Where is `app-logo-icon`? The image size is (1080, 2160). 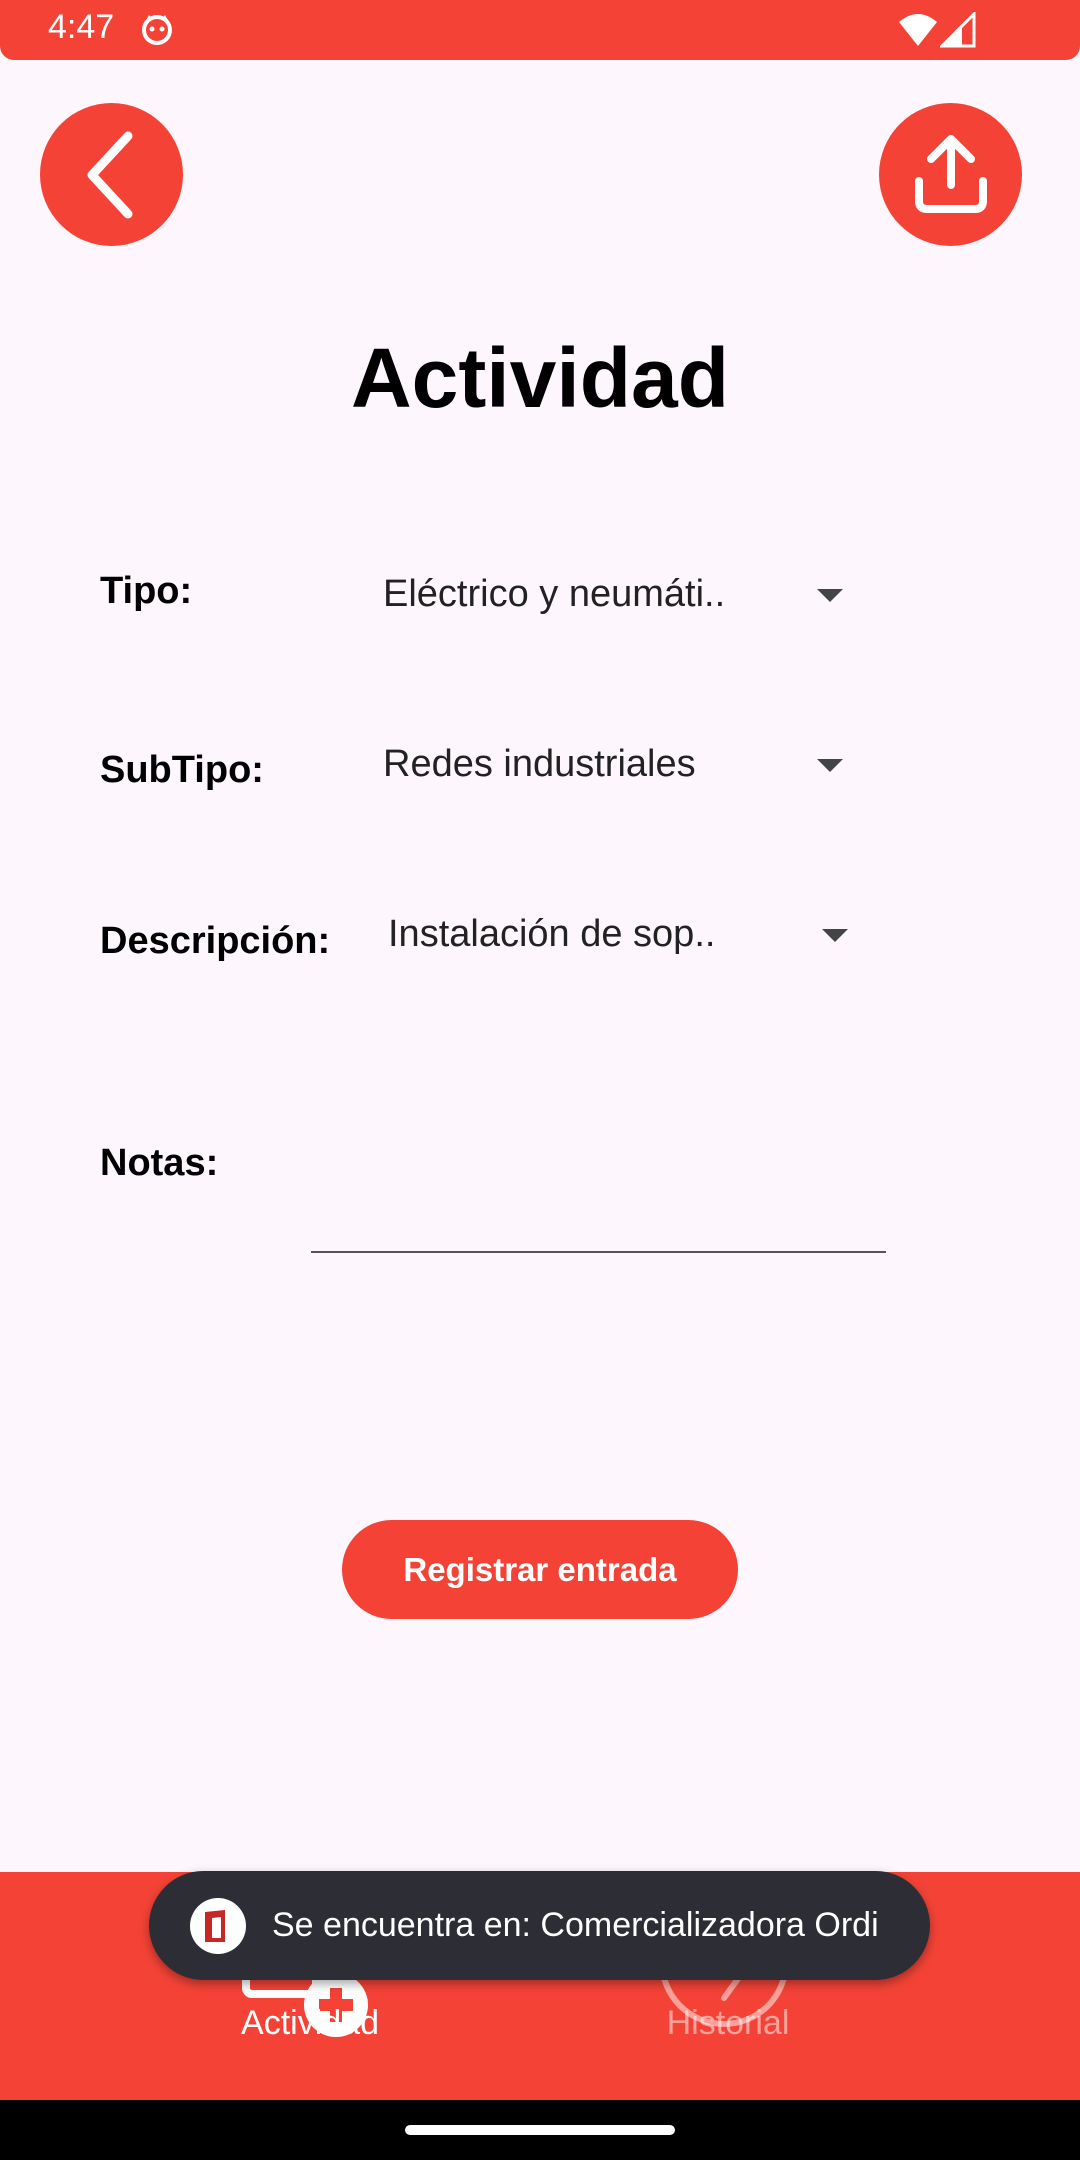 app-logo-icon is located at coordinates (218, 1925).